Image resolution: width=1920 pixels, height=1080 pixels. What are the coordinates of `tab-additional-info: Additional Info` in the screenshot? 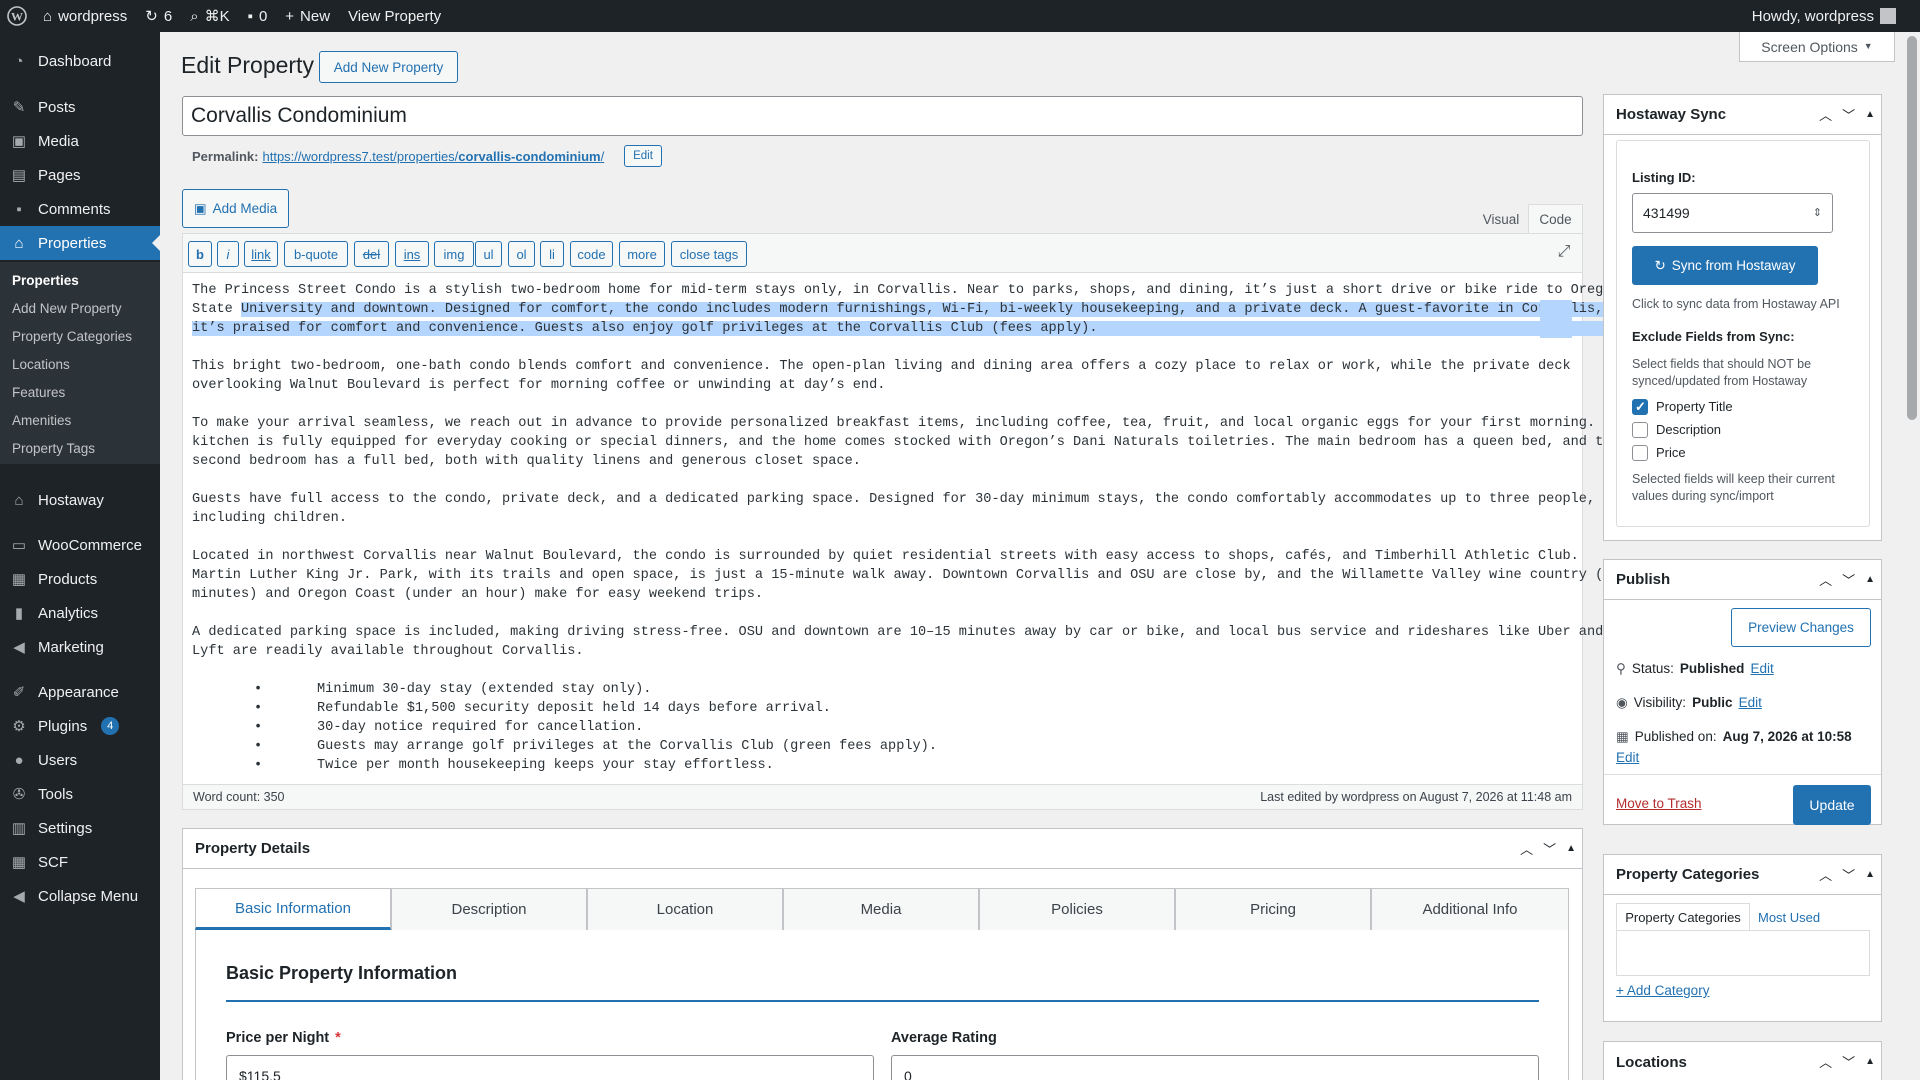 It's located at (1470, 909).